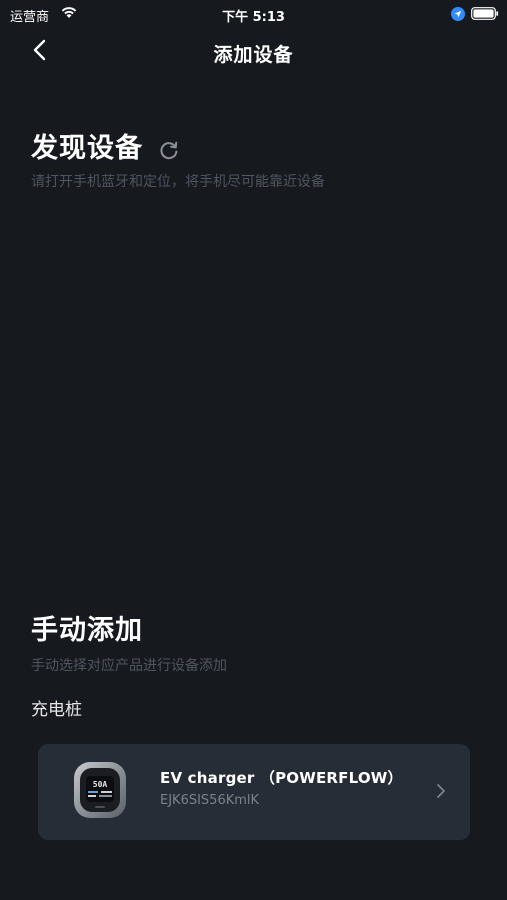  What do you see at coordinates (178, 182) in the screenshot?
I see `discover-hint: 请打开手机蓝牙和定位，将手机尽可能靠近设备` at bounding box center [178, 182].